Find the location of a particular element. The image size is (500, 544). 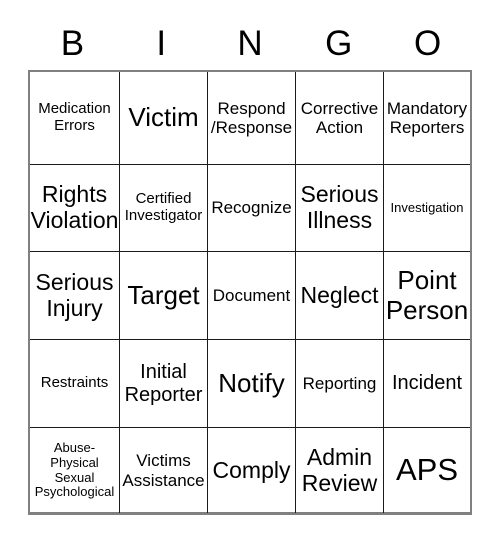

bingo-cell: Incident is located at coordinates (427, 384).